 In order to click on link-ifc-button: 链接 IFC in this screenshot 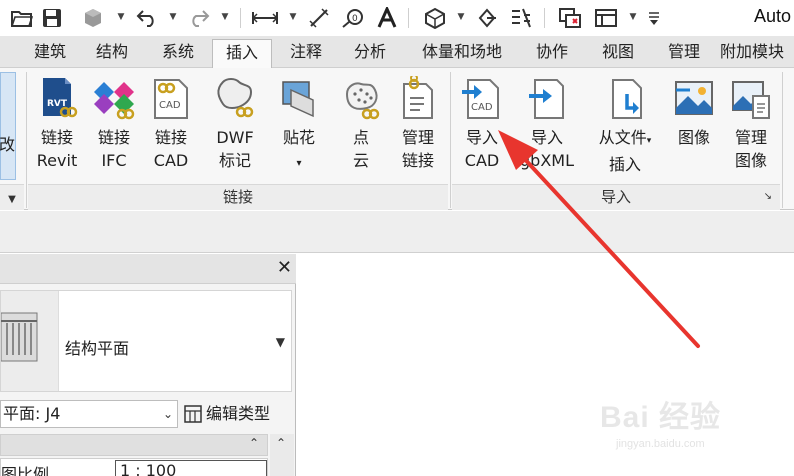, I will do `click(114, 124)`.